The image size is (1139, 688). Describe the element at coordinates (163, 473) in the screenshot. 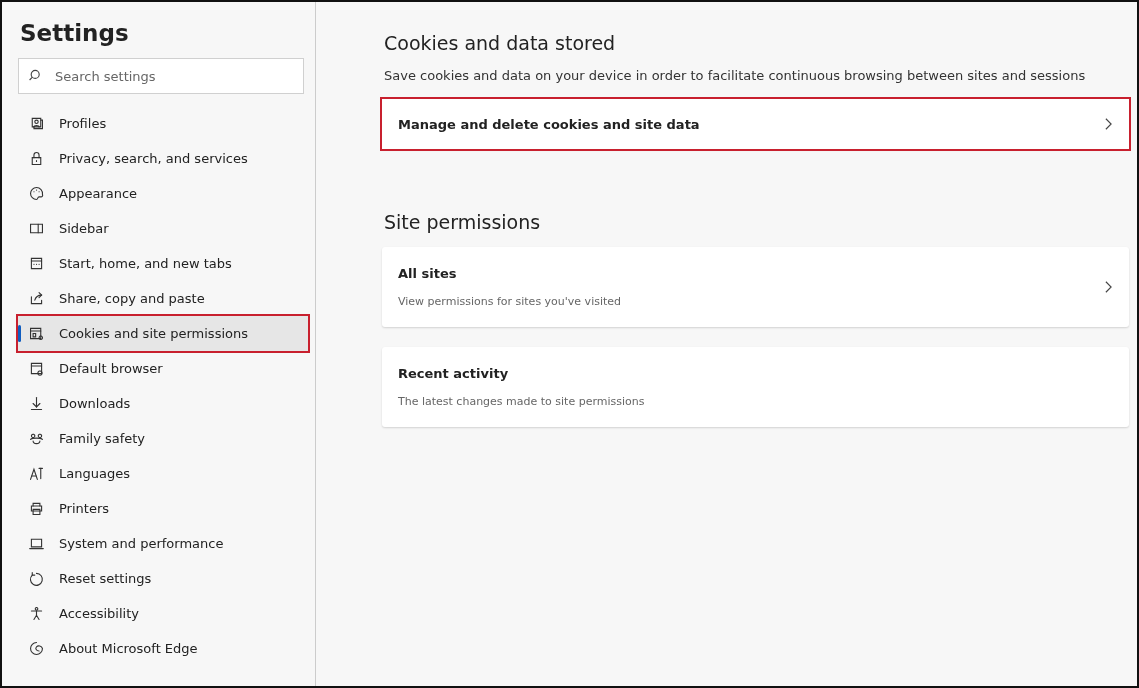

I see `sidebar-item: Languages` at that location.